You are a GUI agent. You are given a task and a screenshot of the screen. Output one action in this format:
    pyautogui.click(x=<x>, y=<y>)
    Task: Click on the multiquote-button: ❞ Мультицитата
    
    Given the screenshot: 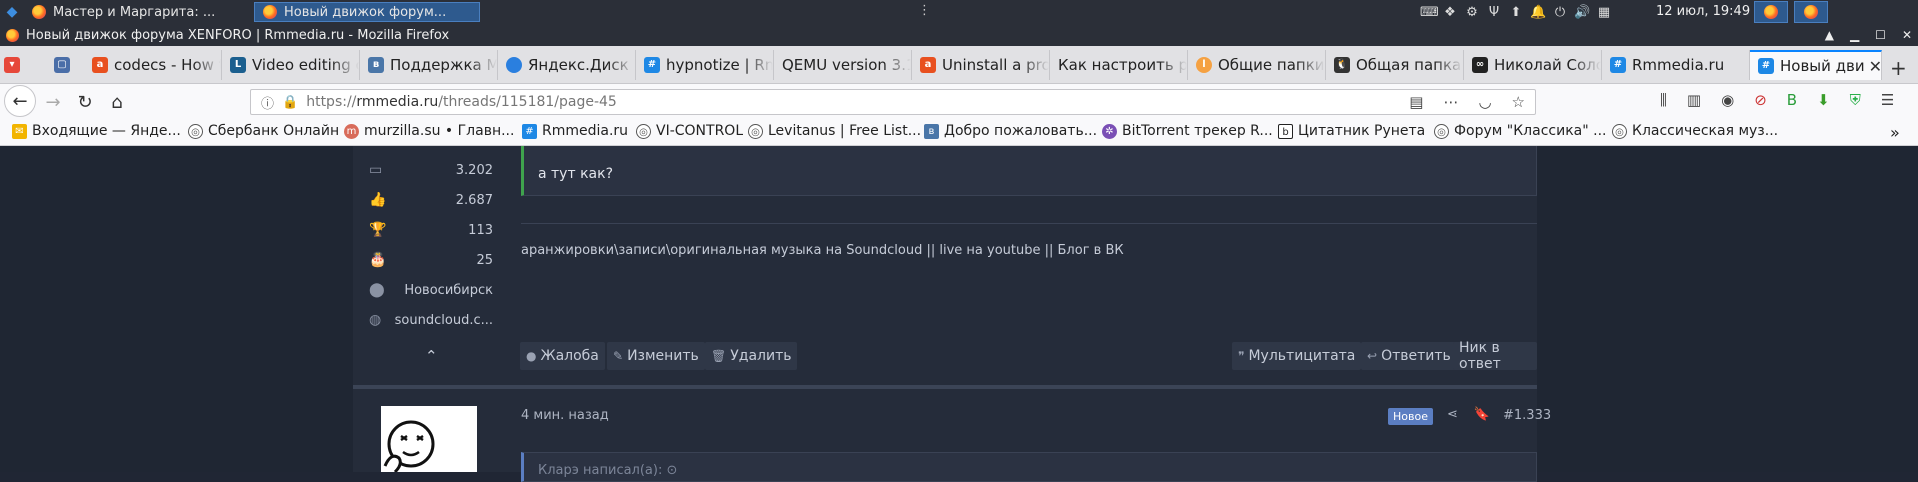 What is the action you would take?
    pyautogui.click(x=1297, y=356)
    